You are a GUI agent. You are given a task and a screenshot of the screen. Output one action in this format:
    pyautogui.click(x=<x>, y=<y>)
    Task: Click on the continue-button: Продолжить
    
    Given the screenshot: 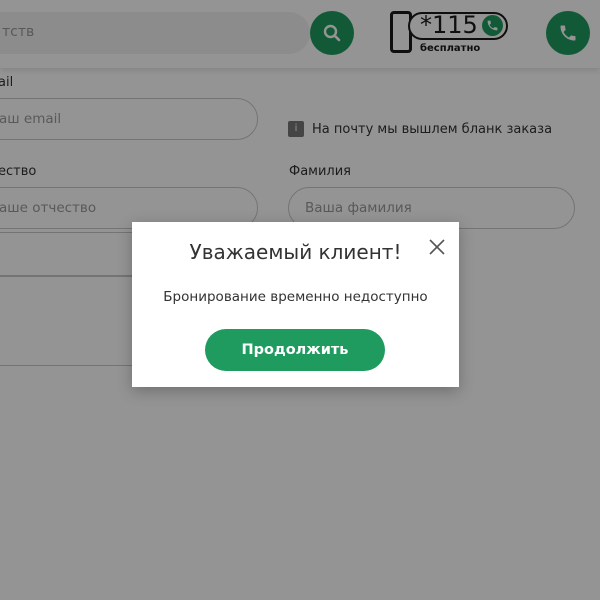 What is the action you would take?
    pyautogui.click(x=295, y=350)
    